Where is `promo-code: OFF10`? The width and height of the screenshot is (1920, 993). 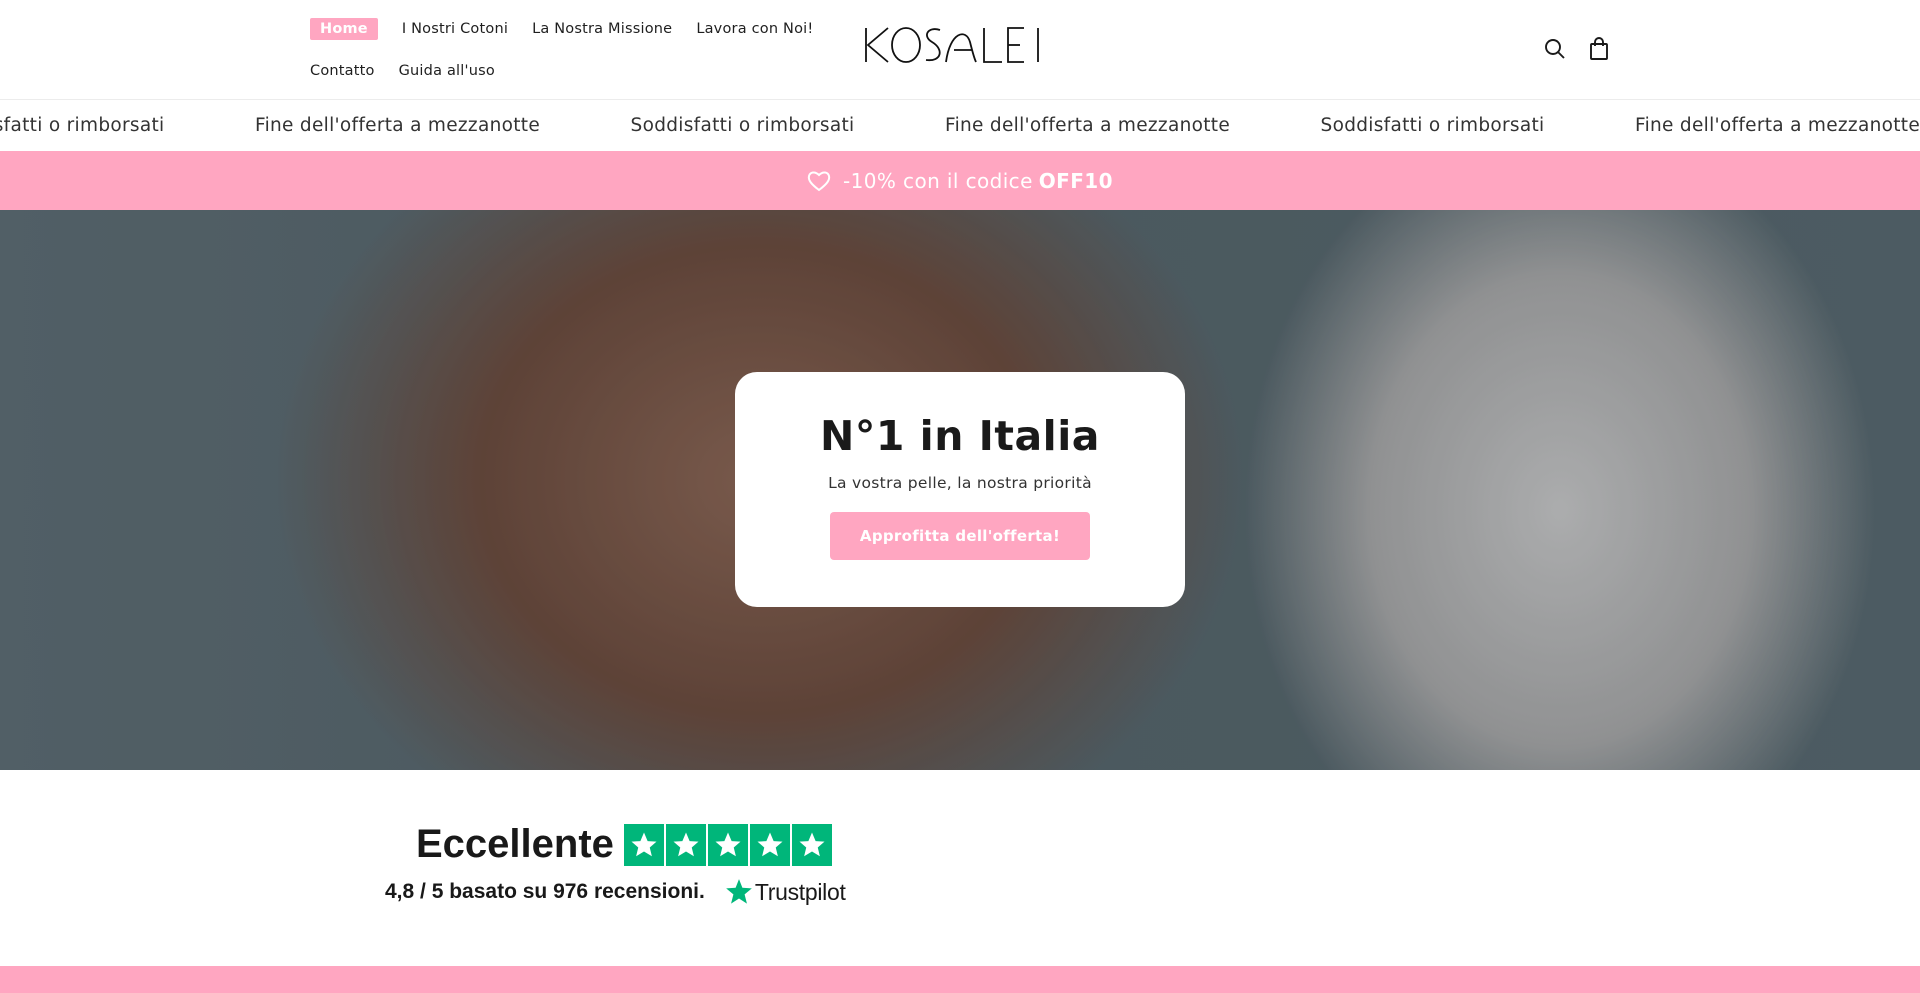 promo-code: OFF10 is located at coordinates (1075, 180).